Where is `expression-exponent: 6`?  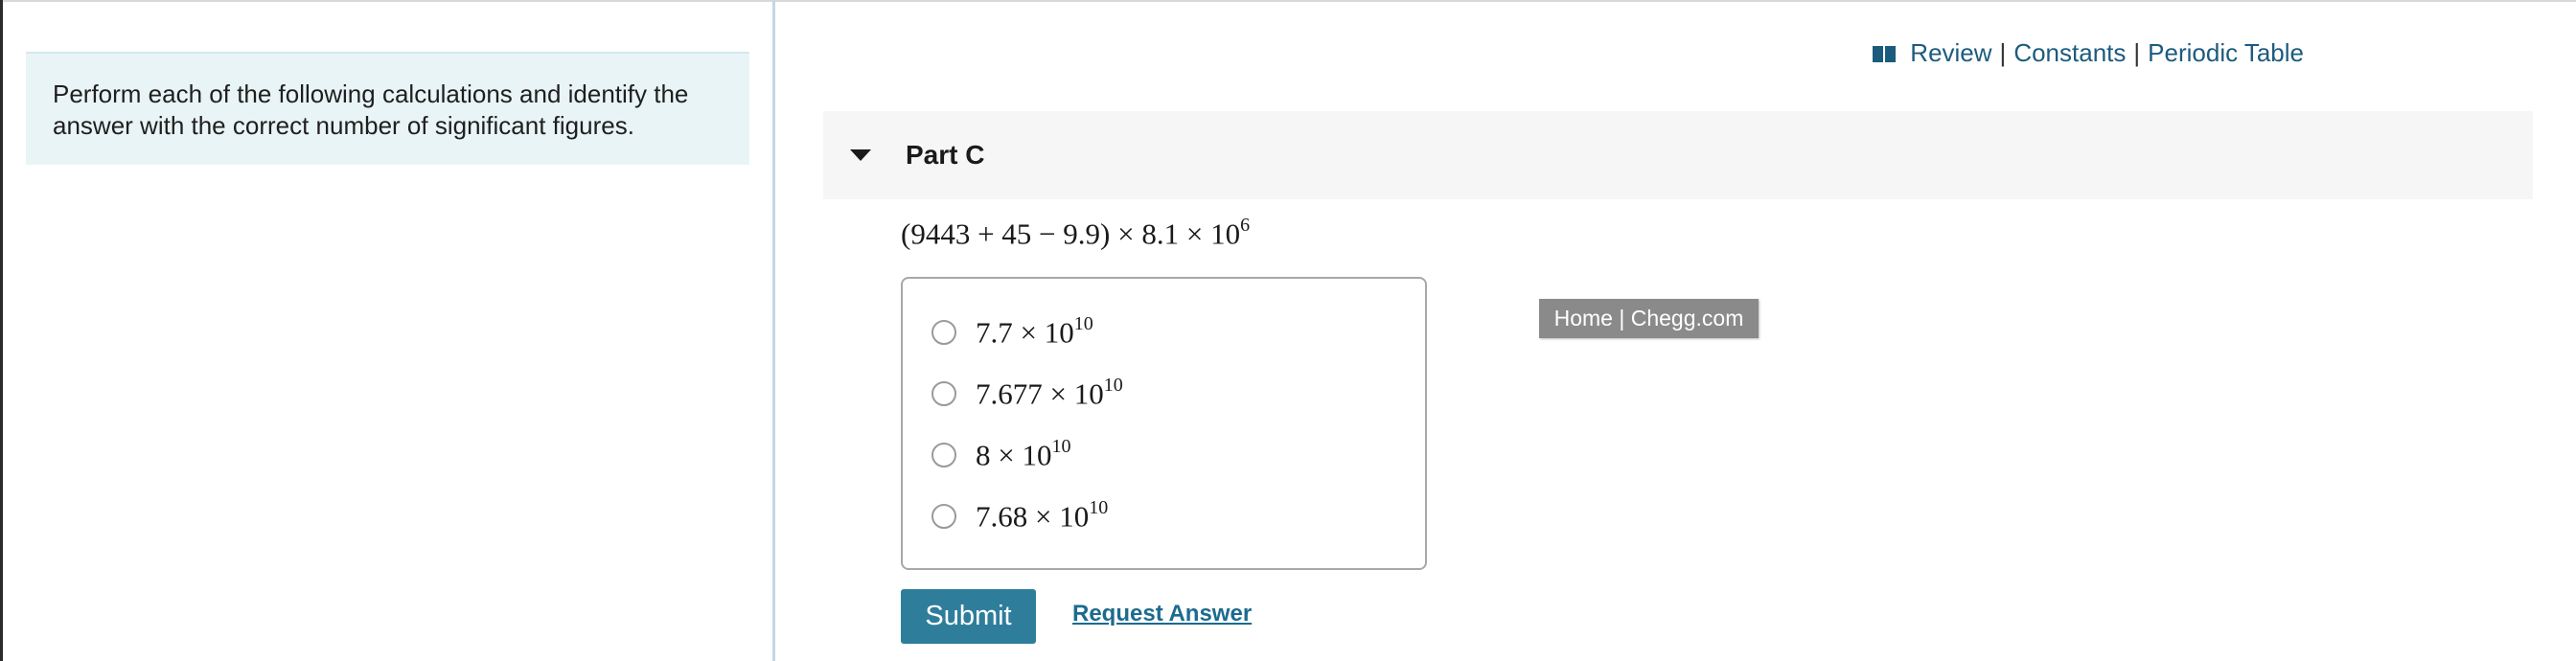
expression-exponent: 6 is located at coordinates (1245, 225).